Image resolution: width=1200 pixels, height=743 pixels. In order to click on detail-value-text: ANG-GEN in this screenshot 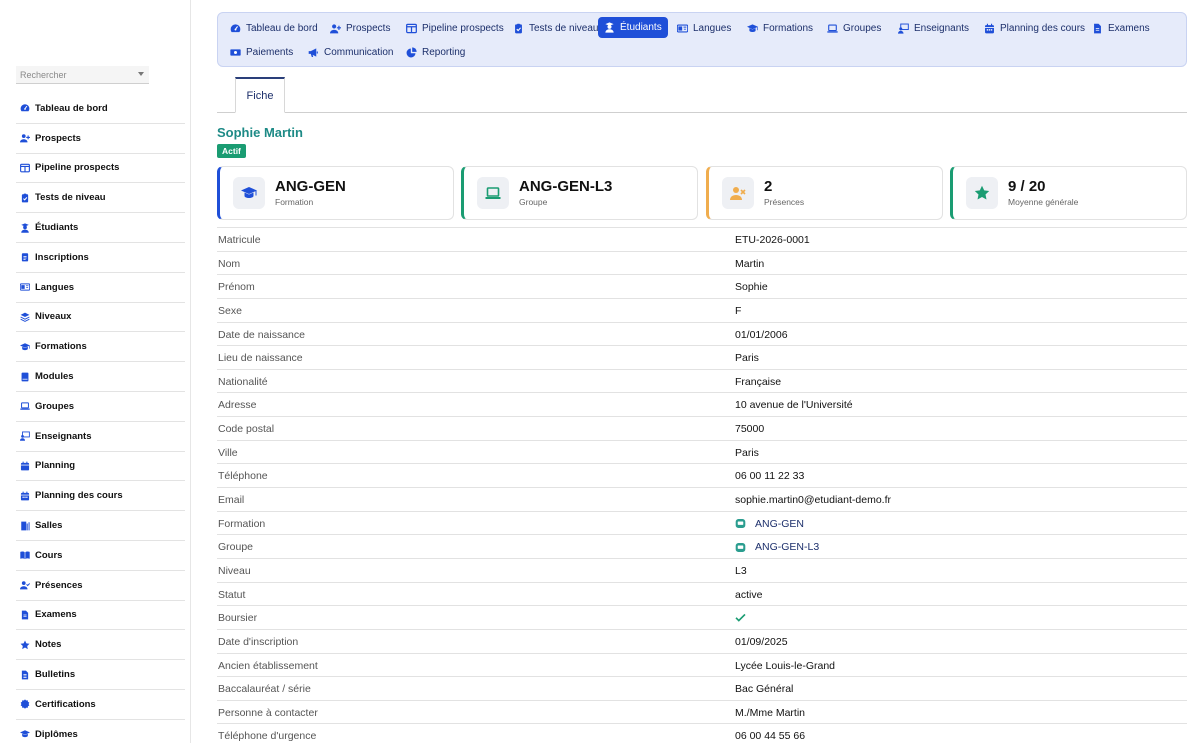, I will do `click(780, 523)`.